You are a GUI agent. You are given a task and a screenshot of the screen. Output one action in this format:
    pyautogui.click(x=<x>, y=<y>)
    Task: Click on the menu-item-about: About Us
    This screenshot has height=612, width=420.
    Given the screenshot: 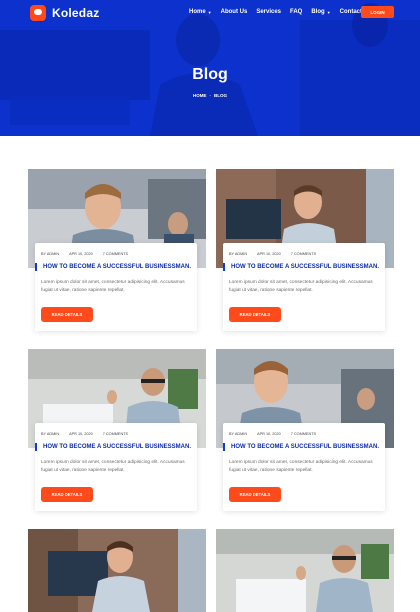 What is the action you would take?
    pyautogui.click(x=234, y=12)
    